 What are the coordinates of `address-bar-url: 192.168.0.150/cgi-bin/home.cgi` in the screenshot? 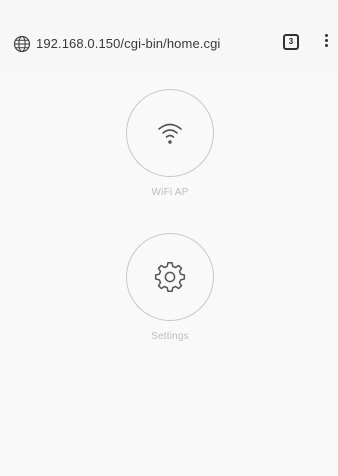 It's located at (128, 44).